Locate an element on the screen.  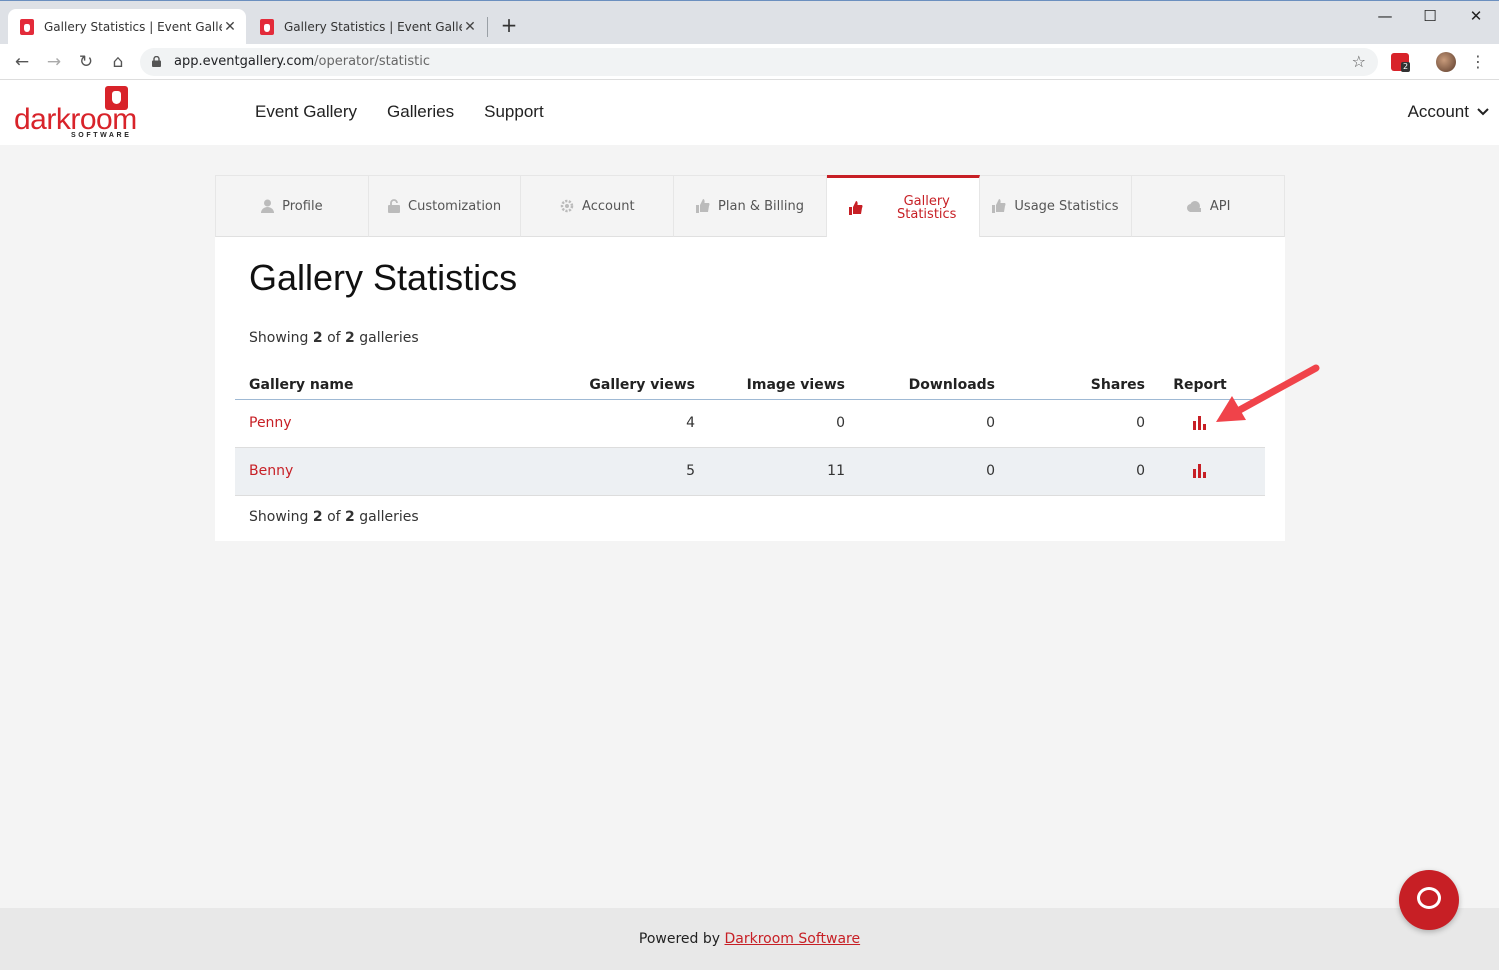
minimize-icon: — is located at coordinates (1385, 16).